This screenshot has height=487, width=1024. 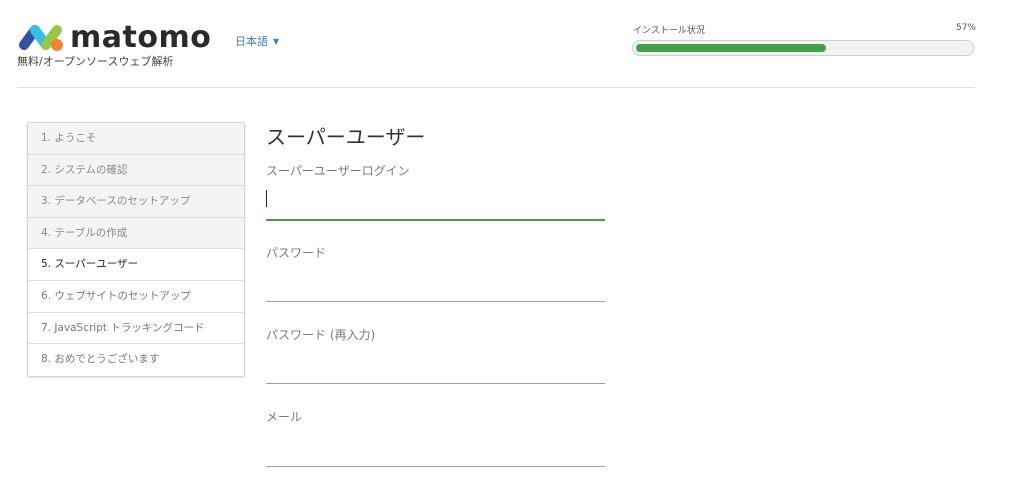 What do you see at coordinates (136, 139) in the screenshot?
I see `step-item: 1. ようこそ` at bounding box center [136, 139].